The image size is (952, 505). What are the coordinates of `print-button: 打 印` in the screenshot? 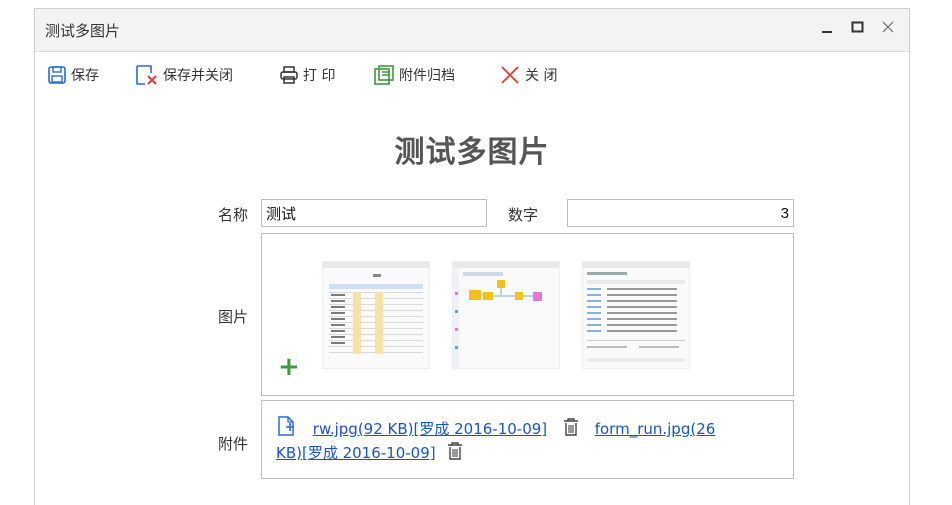 It's located at (307, 75).